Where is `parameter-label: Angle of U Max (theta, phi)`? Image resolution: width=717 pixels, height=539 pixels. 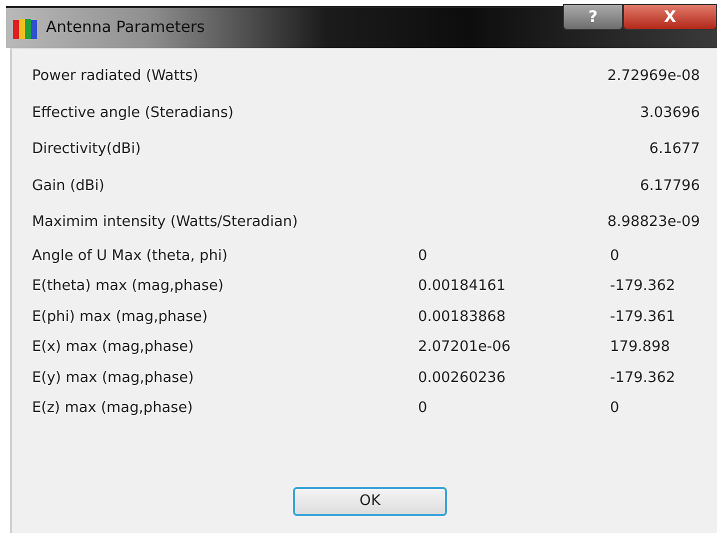
parameter-label: Angle of U Max (theta, phi) is located at coordinates (130, 256).